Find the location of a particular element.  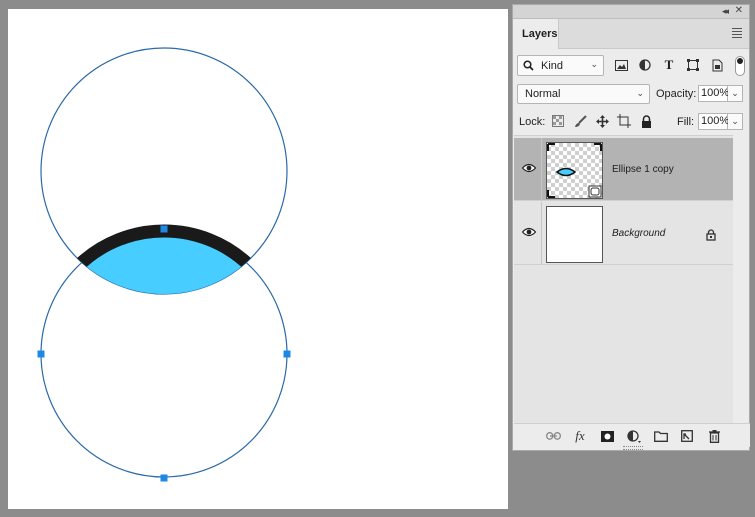

delete-layer-trash-icon is located at coordinates (714, 436).